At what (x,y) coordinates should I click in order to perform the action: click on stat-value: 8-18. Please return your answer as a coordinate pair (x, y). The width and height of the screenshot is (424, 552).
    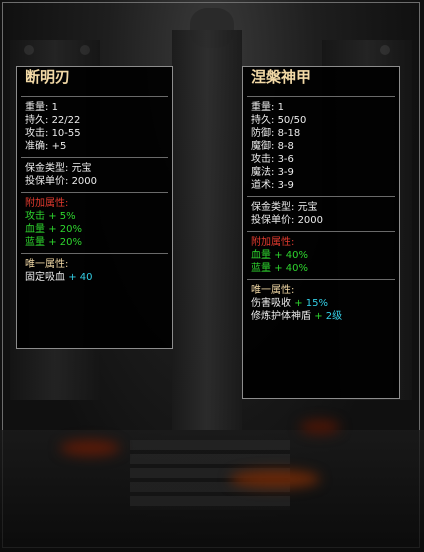
    Looking at the image, I should click on (289, 133).